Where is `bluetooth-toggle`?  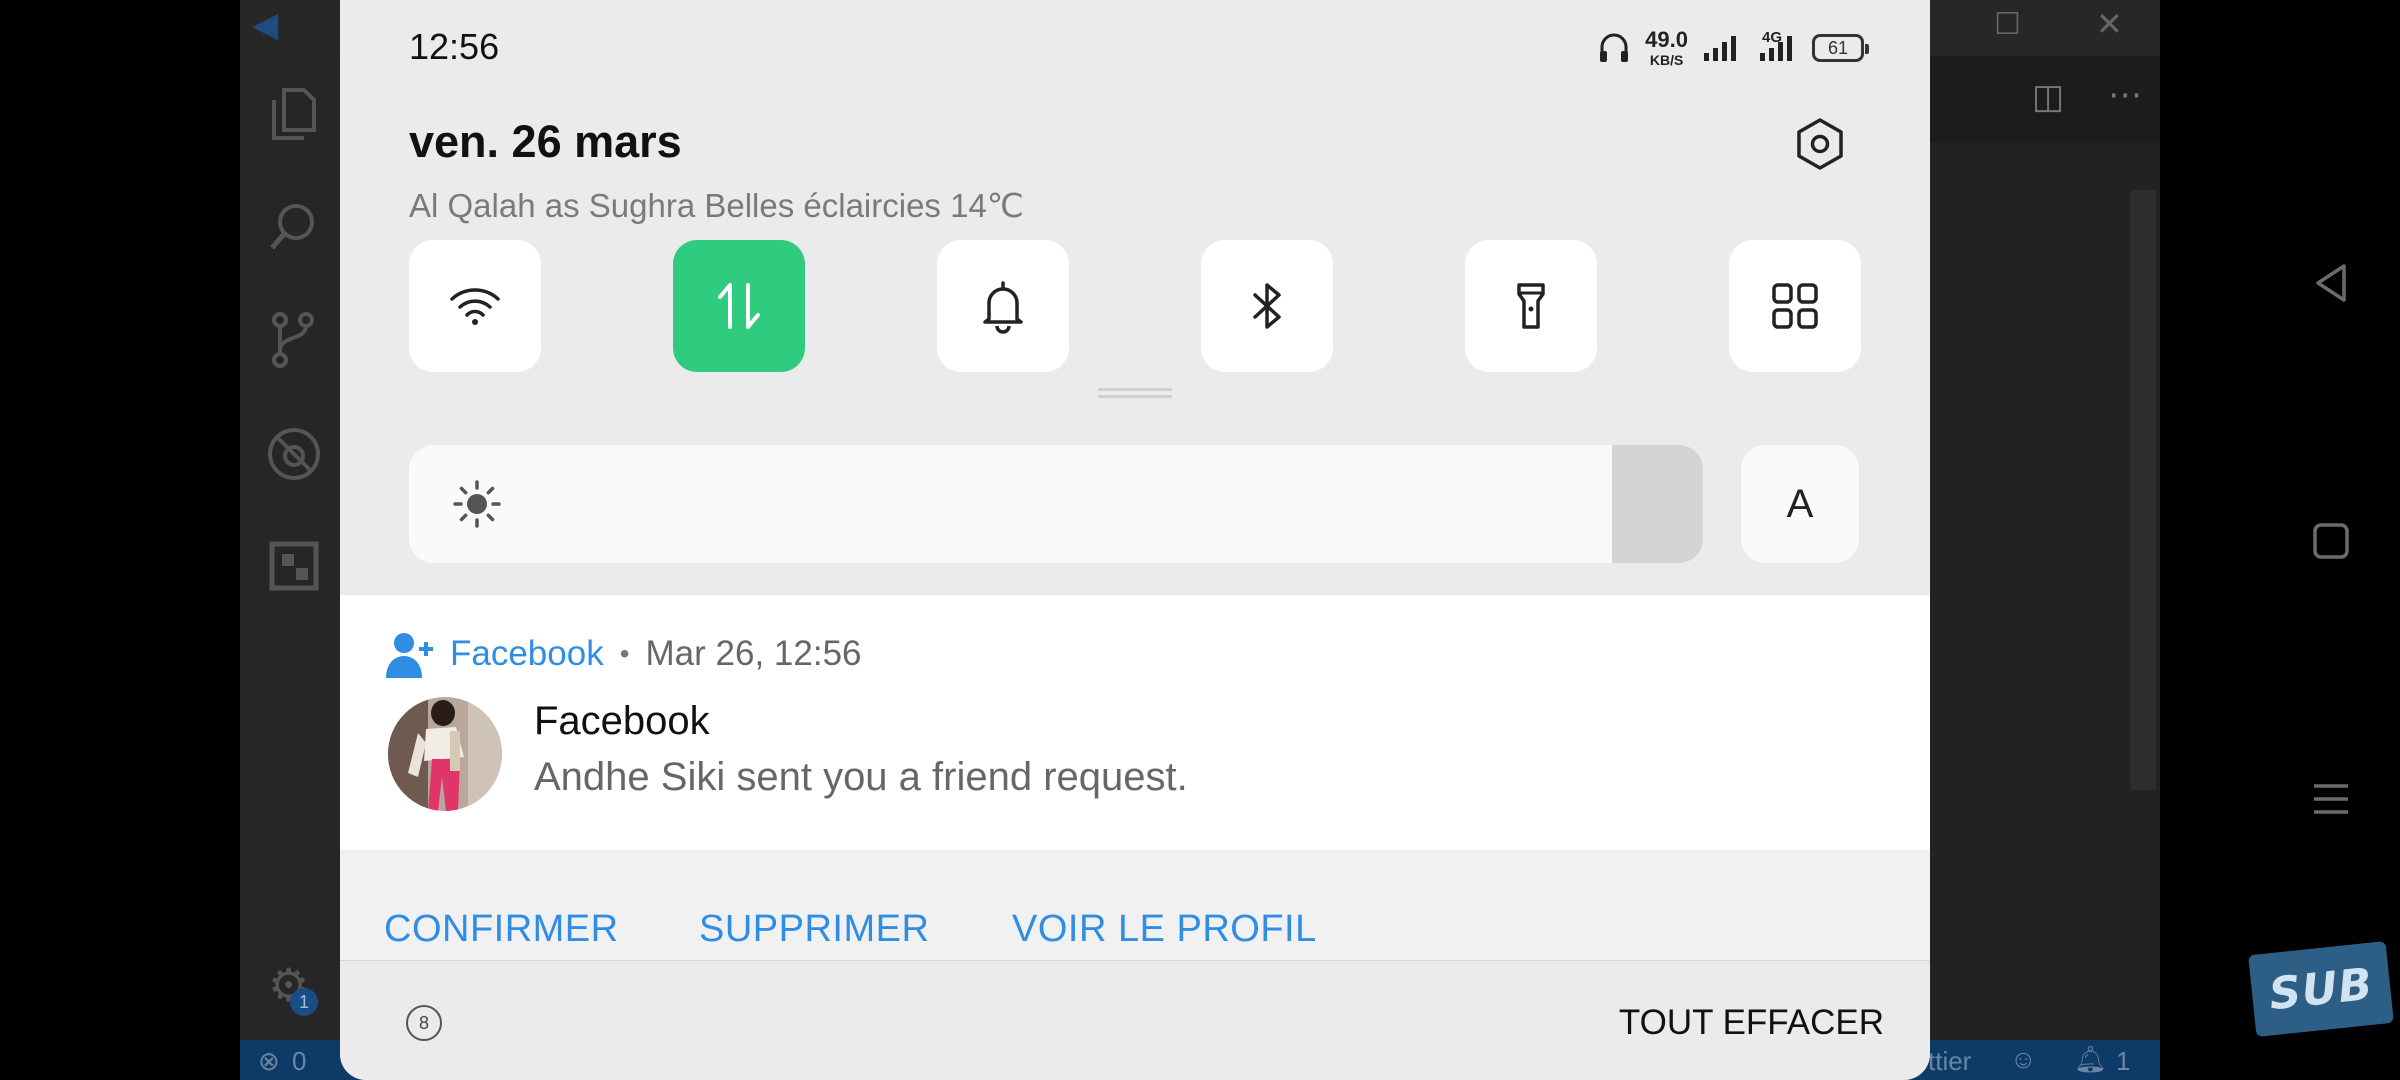 bluetooth-toggle is located at coordinates (1267, 306).